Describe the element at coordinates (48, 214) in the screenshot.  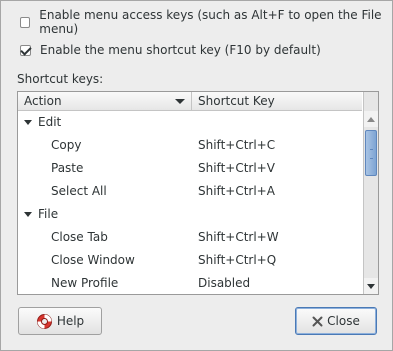
I see `group-label: File` at that location.